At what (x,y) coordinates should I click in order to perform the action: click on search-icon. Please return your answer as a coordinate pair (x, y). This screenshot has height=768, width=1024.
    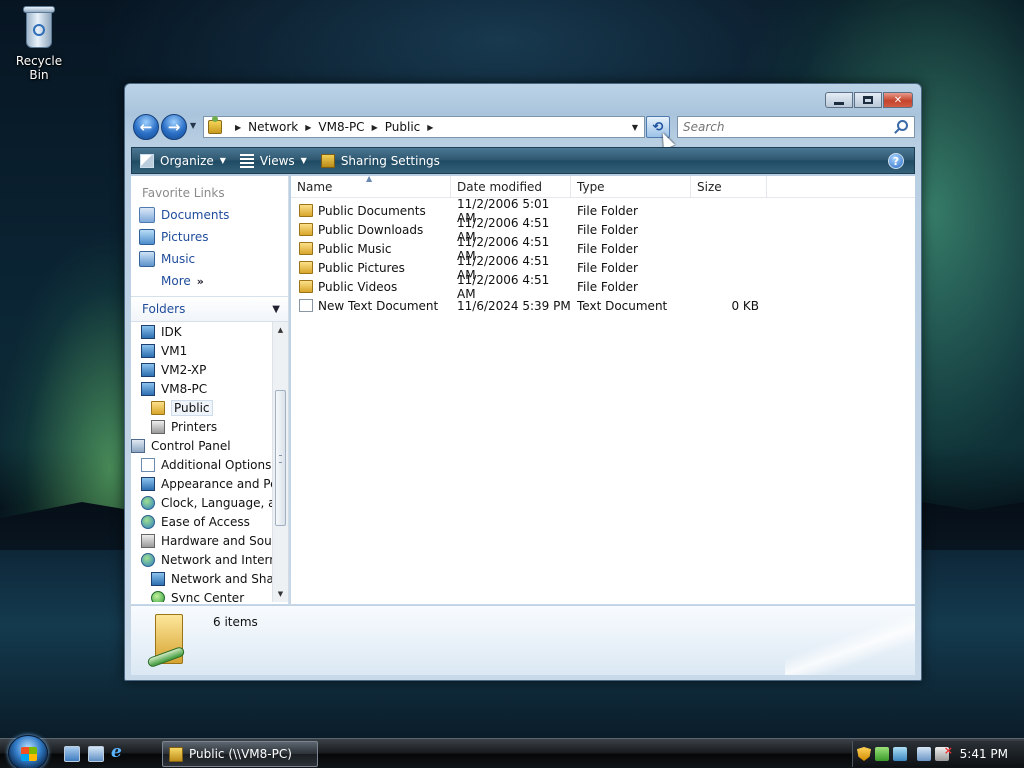
    Looking at the image, I should click on (902, 125).